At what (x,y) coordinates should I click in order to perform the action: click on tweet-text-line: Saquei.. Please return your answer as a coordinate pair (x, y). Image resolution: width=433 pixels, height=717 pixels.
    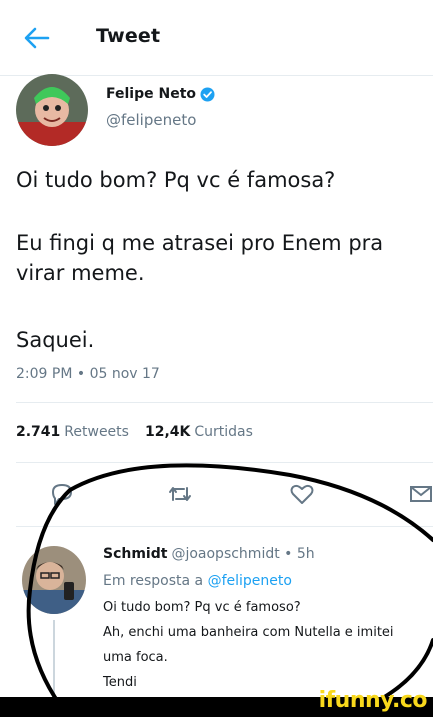
    Looking at the image, I should click on (55, 340).